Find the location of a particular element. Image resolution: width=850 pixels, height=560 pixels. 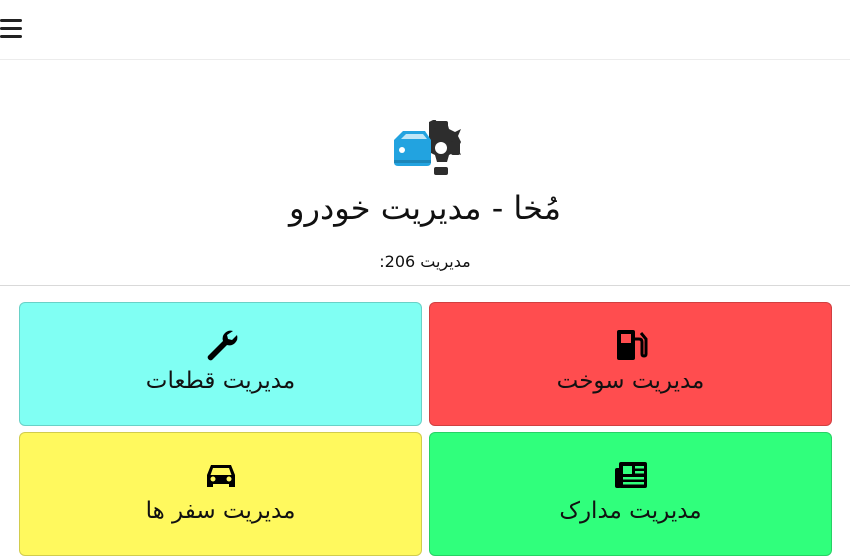

hamburger-menu-icon is located at coordinates (12, 29).